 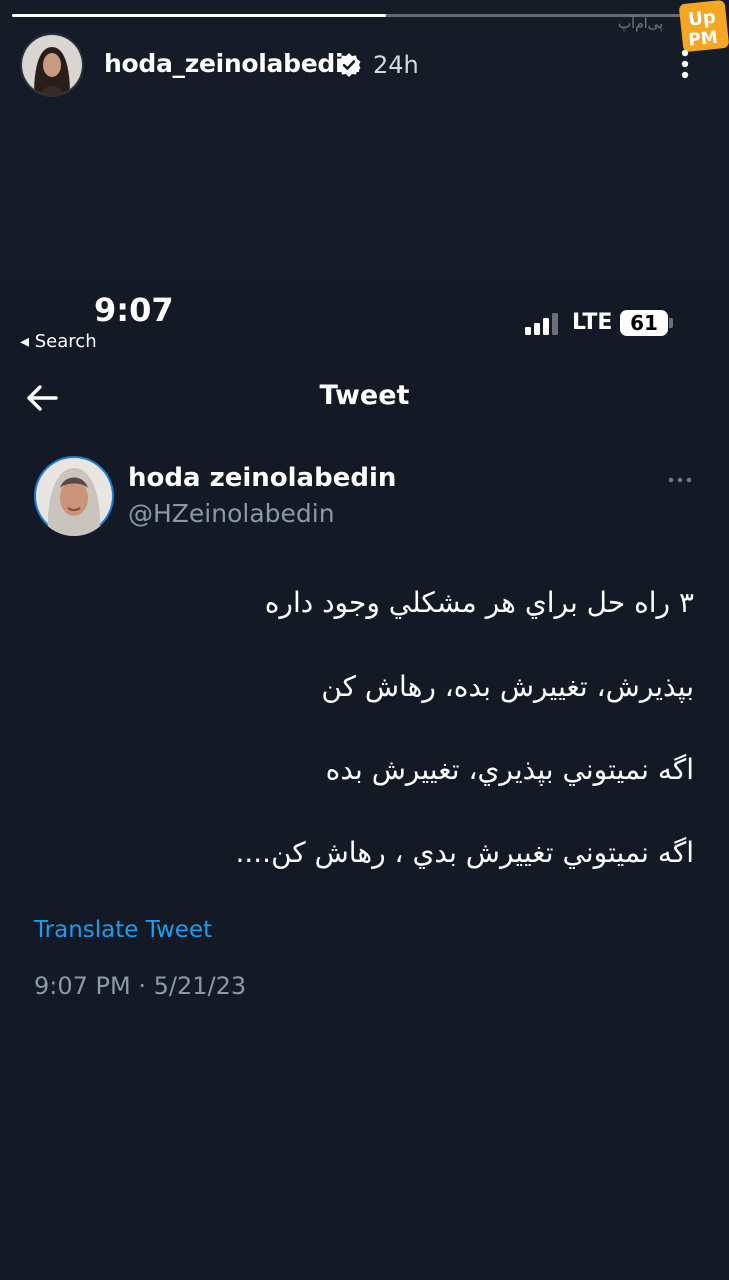 What do you see at coordinates (509, 769) in the screenshot?
I see `tweet-text-line: اگه نميتوني بپذيري، تغييرش بده` at bounding box center [509, 769].